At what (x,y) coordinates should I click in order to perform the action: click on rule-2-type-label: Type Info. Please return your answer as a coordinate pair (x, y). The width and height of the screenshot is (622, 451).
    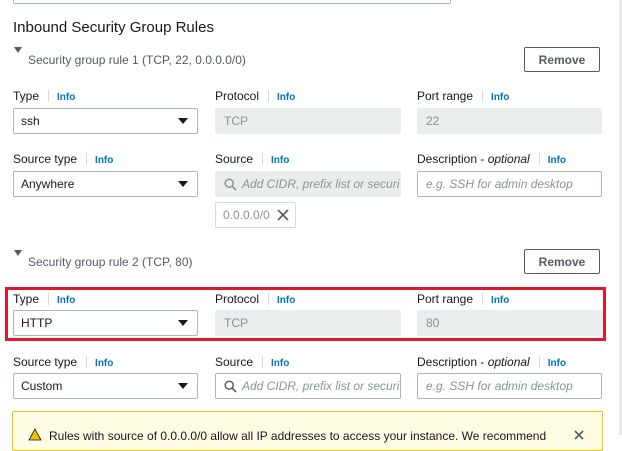
    Looking at the image, I should click on (44, 299).